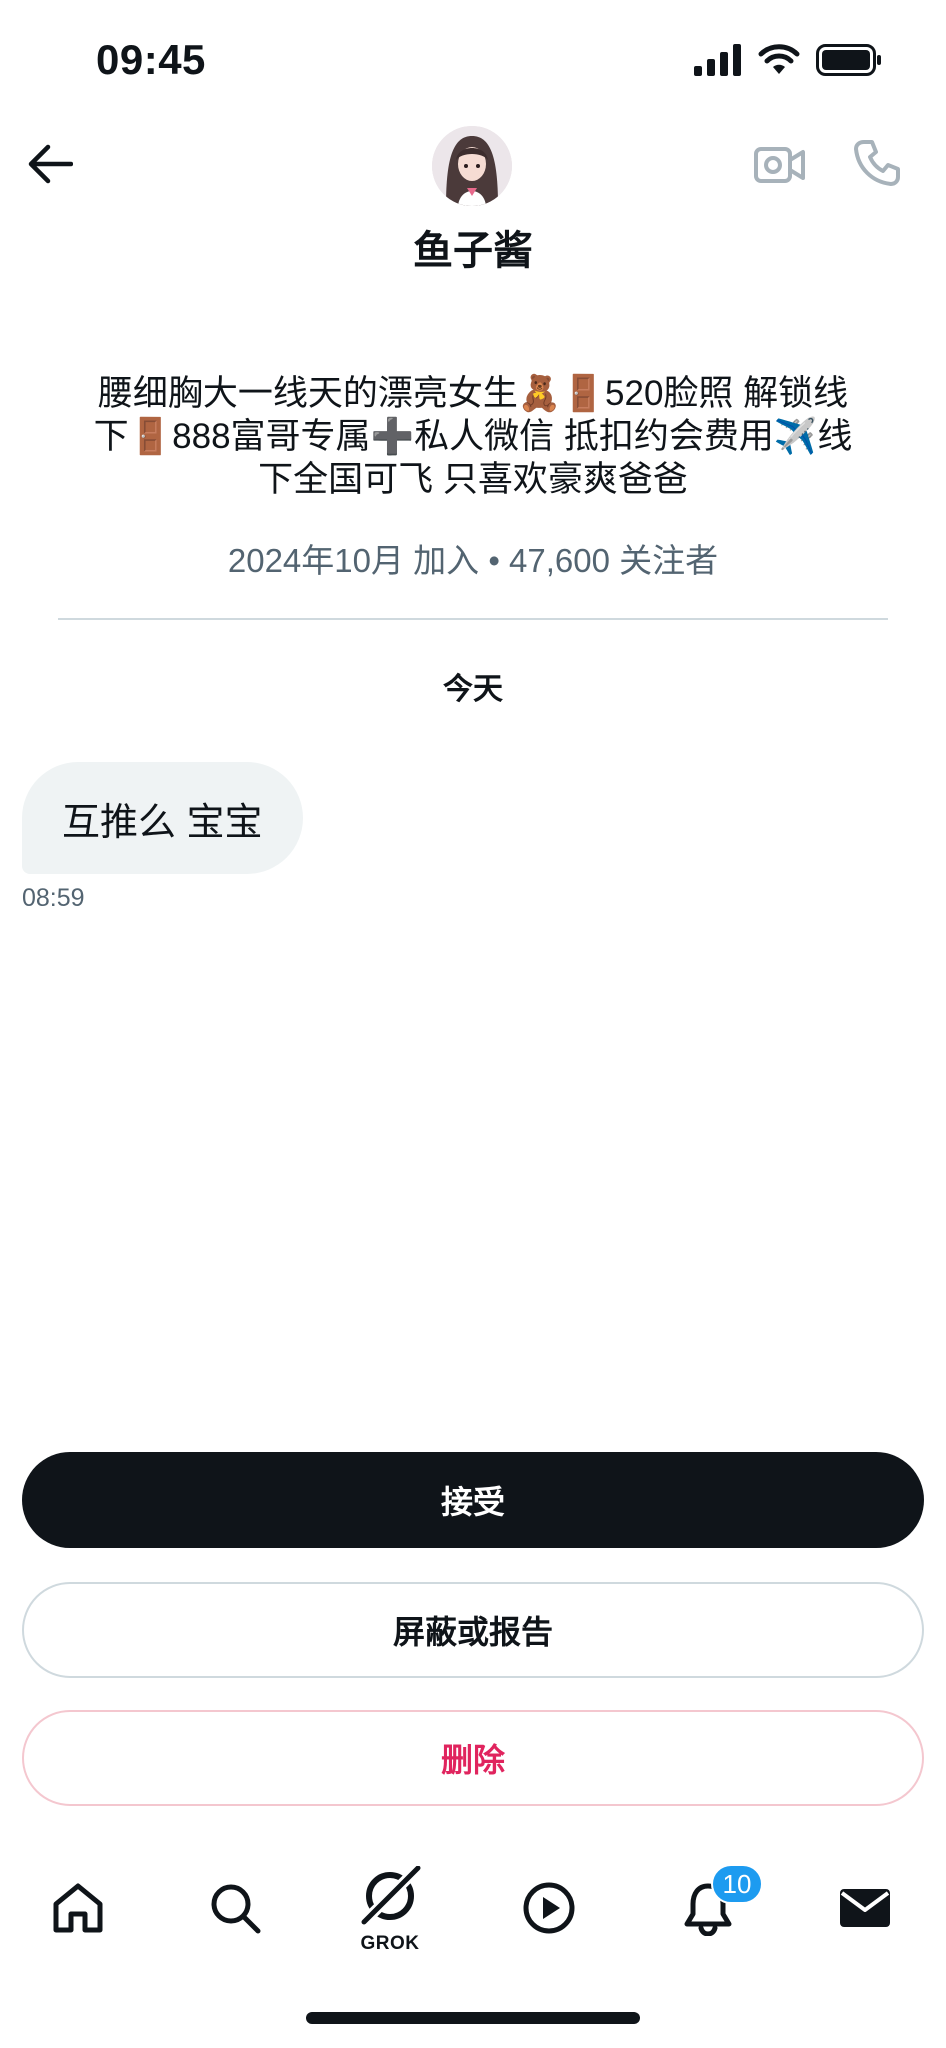 The width and height of the screenshot is (946, 2048). Describe the element at coordinates (473, 560) in the screenshot. I see `profile-meta: 2024年10月 加入 • 47,600 关注者` at that location.